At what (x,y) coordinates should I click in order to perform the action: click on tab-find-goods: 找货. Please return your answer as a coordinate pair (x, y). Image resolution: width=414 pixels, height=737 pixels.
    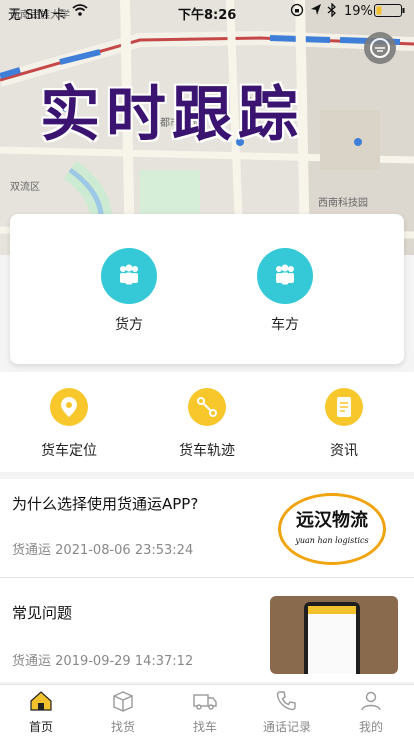
    Looking at the image, I should click on (123, 712).